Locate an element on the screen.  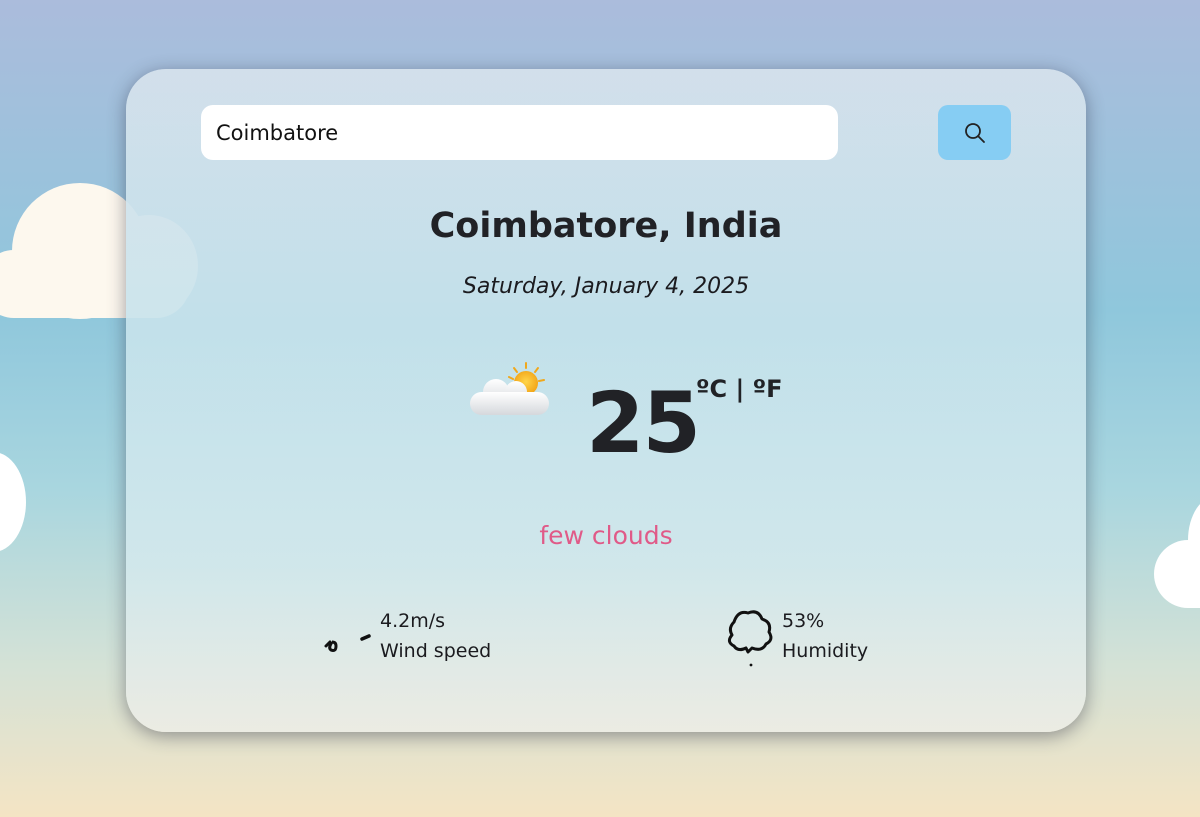
search-input is located at coordinates (519, 132).